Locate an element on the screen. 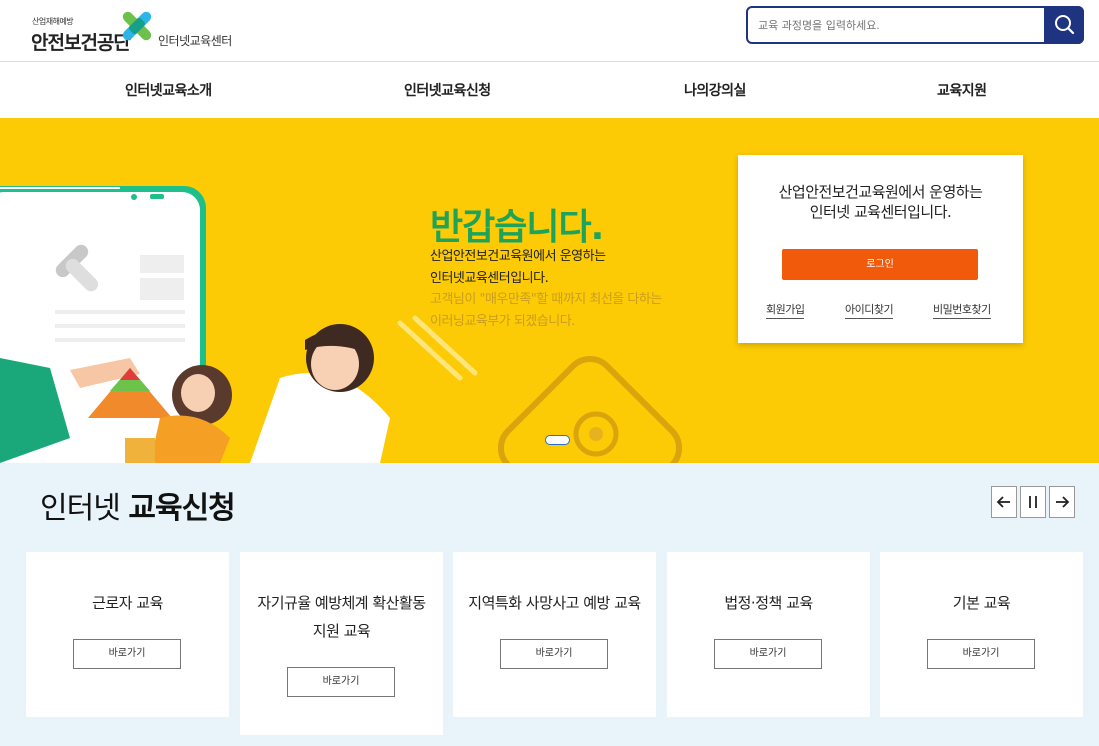 This screenshot has height=746, width=1099. search-button is located at coordinates (1064, 25).